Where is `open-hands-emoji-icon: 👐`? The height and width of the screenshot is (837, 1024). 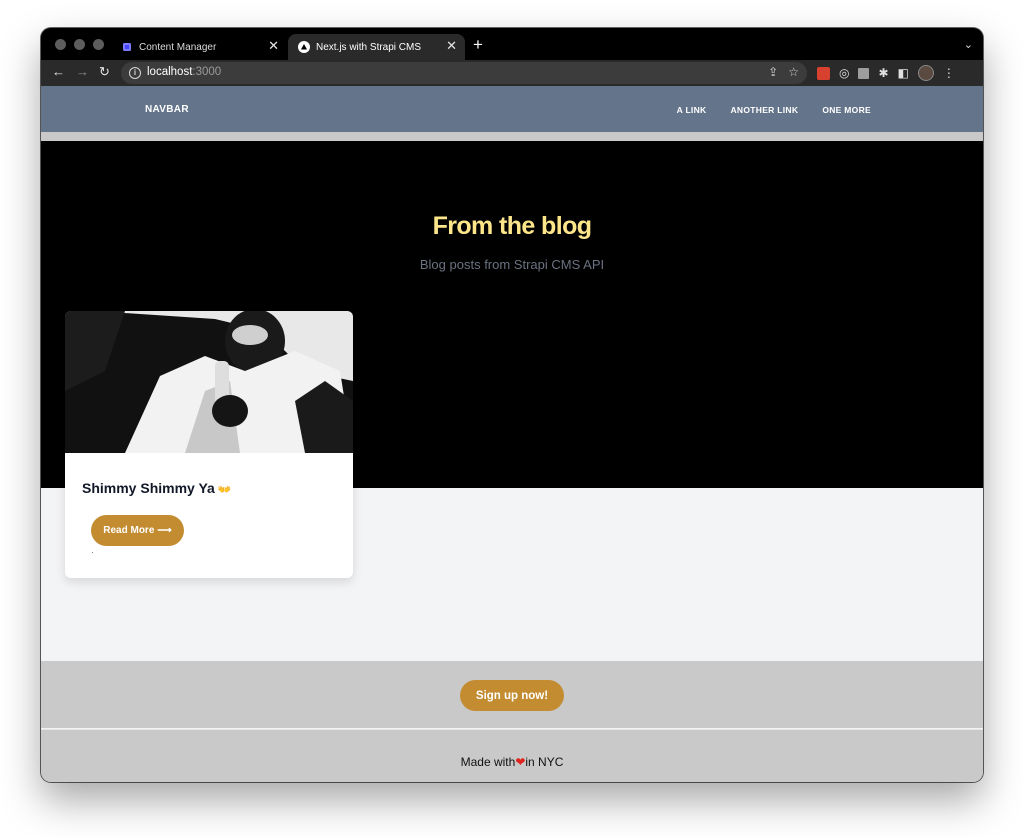 open-hands-emoji-icon: 👐 is located at coordinates (224, 490).